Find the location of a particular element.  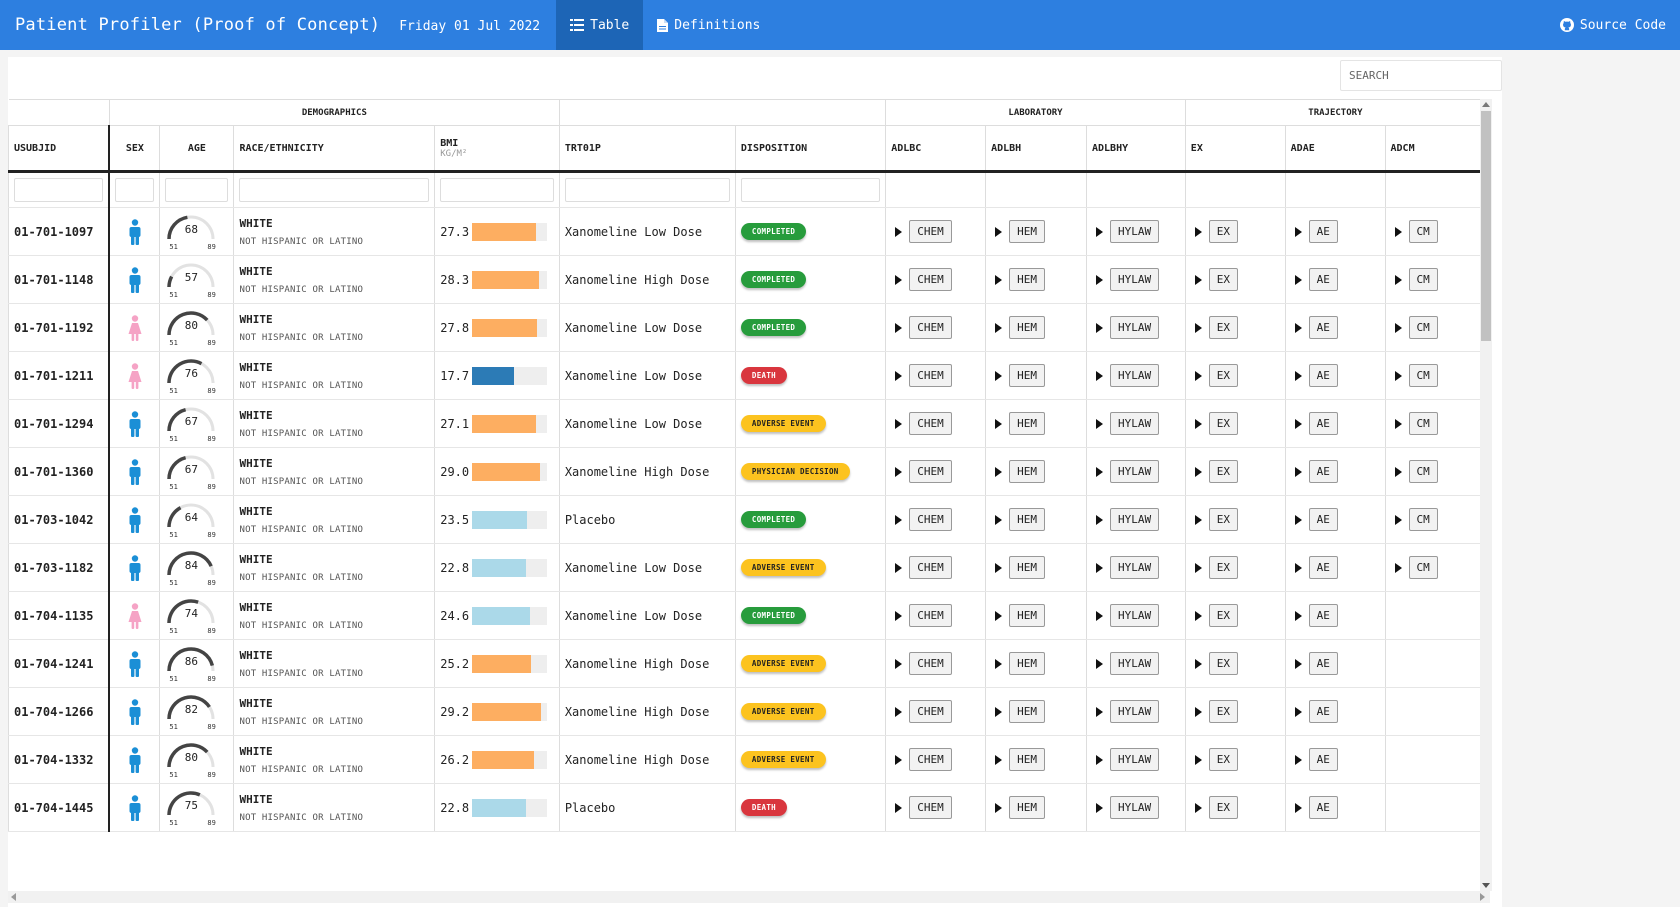

filter-trt-input is located at coordinates (647, 190).